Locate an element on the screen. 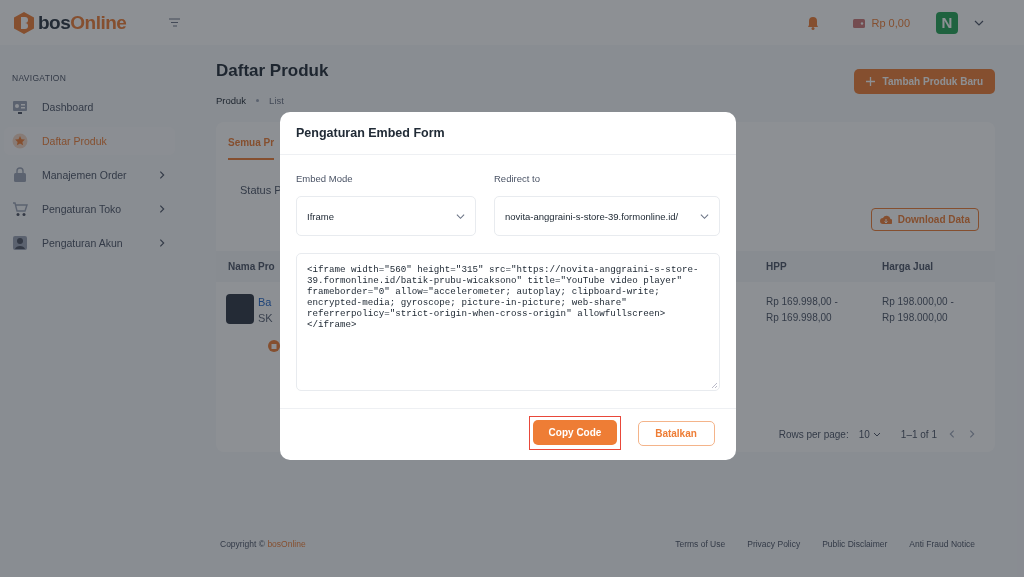 The width and height of the screenshot is (1024, 577). rows-per-page-select: 10 is located at coordinates (869, 434).